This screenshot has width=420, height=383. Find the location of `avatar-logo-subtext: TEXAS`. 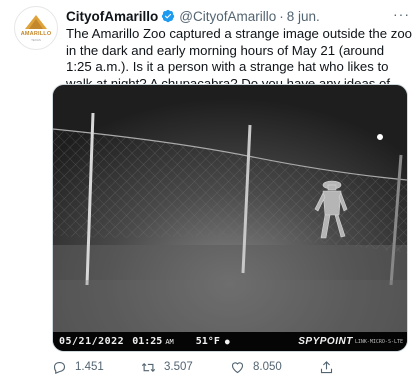

avatar-logo-subtext: TEXAS is located at coordinates (36, 40).